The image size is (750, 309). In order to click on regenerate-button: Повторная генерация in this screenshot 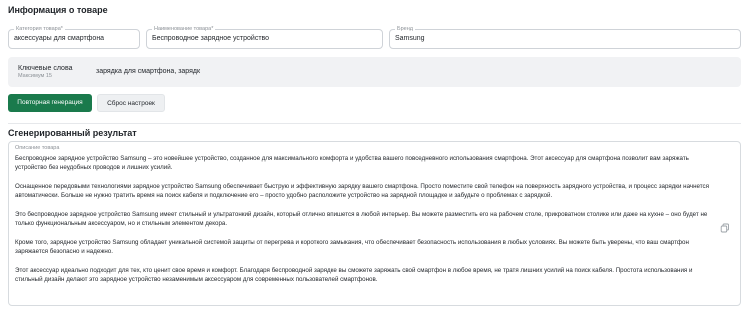, I will do `click(50, 103)`.